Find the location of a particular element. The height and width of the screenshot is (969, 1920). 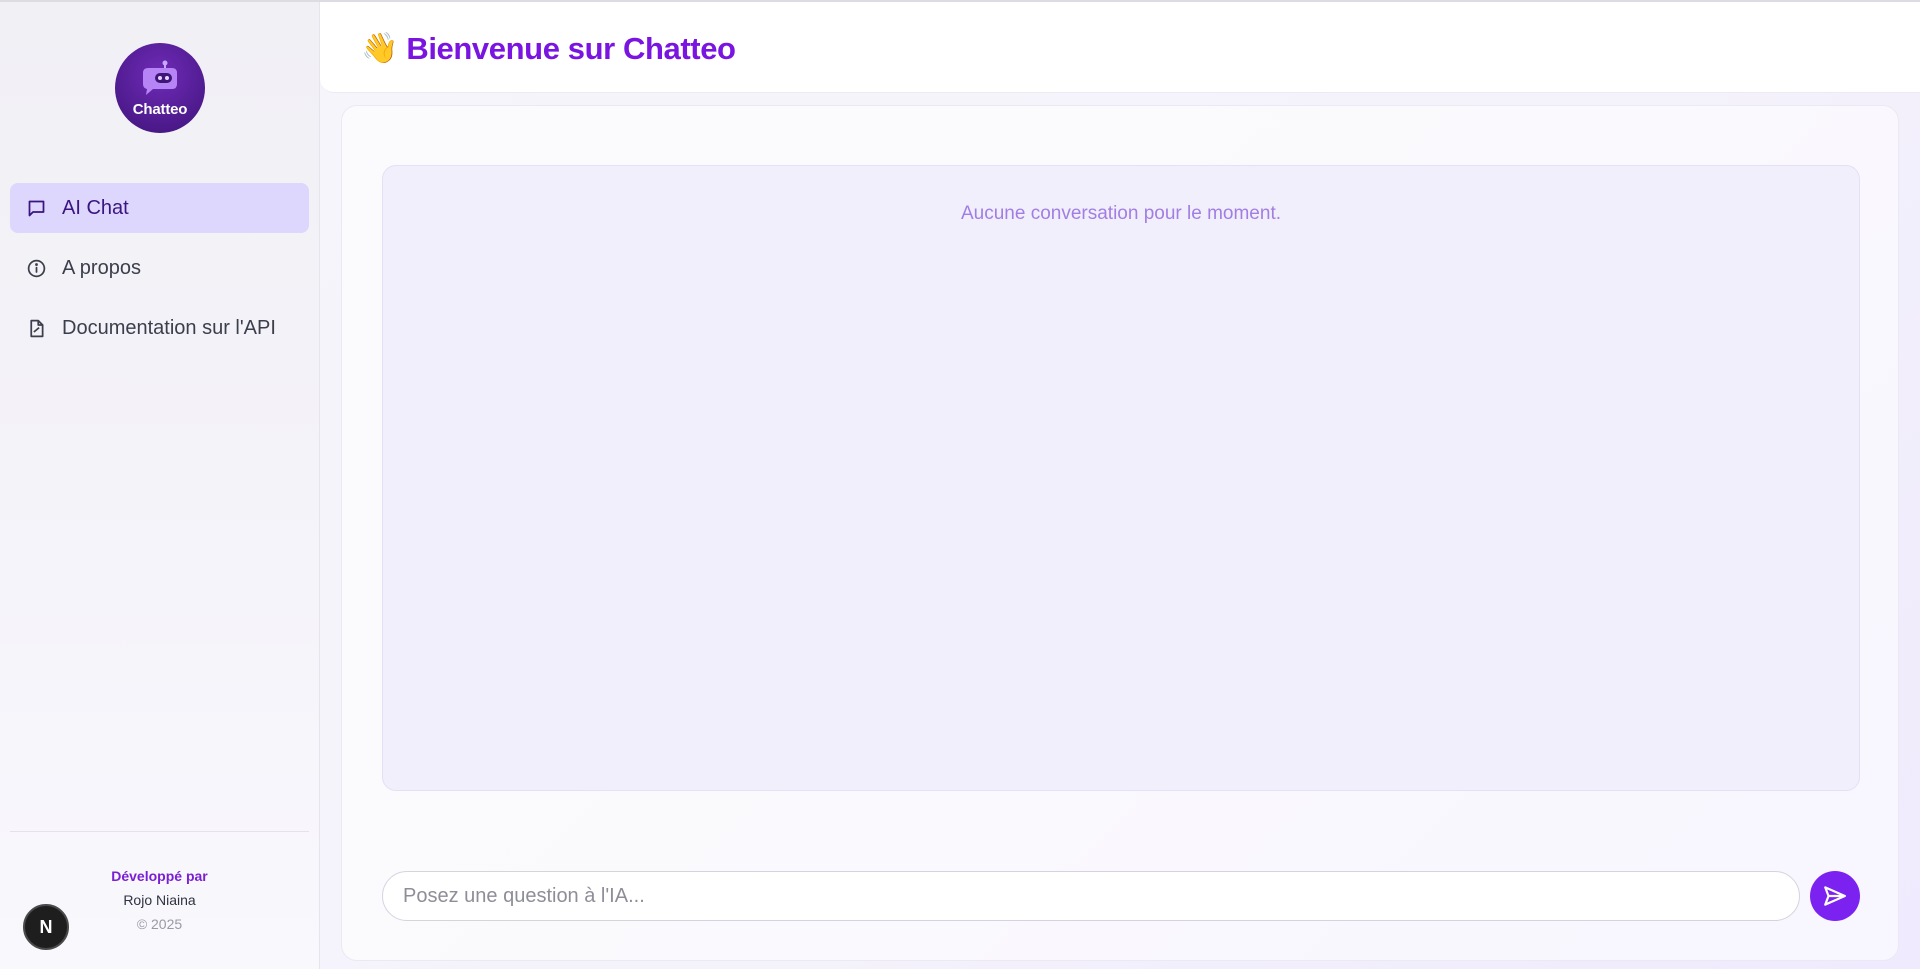

nextjs-dev-badge: N is located at coordinates (46, 927).